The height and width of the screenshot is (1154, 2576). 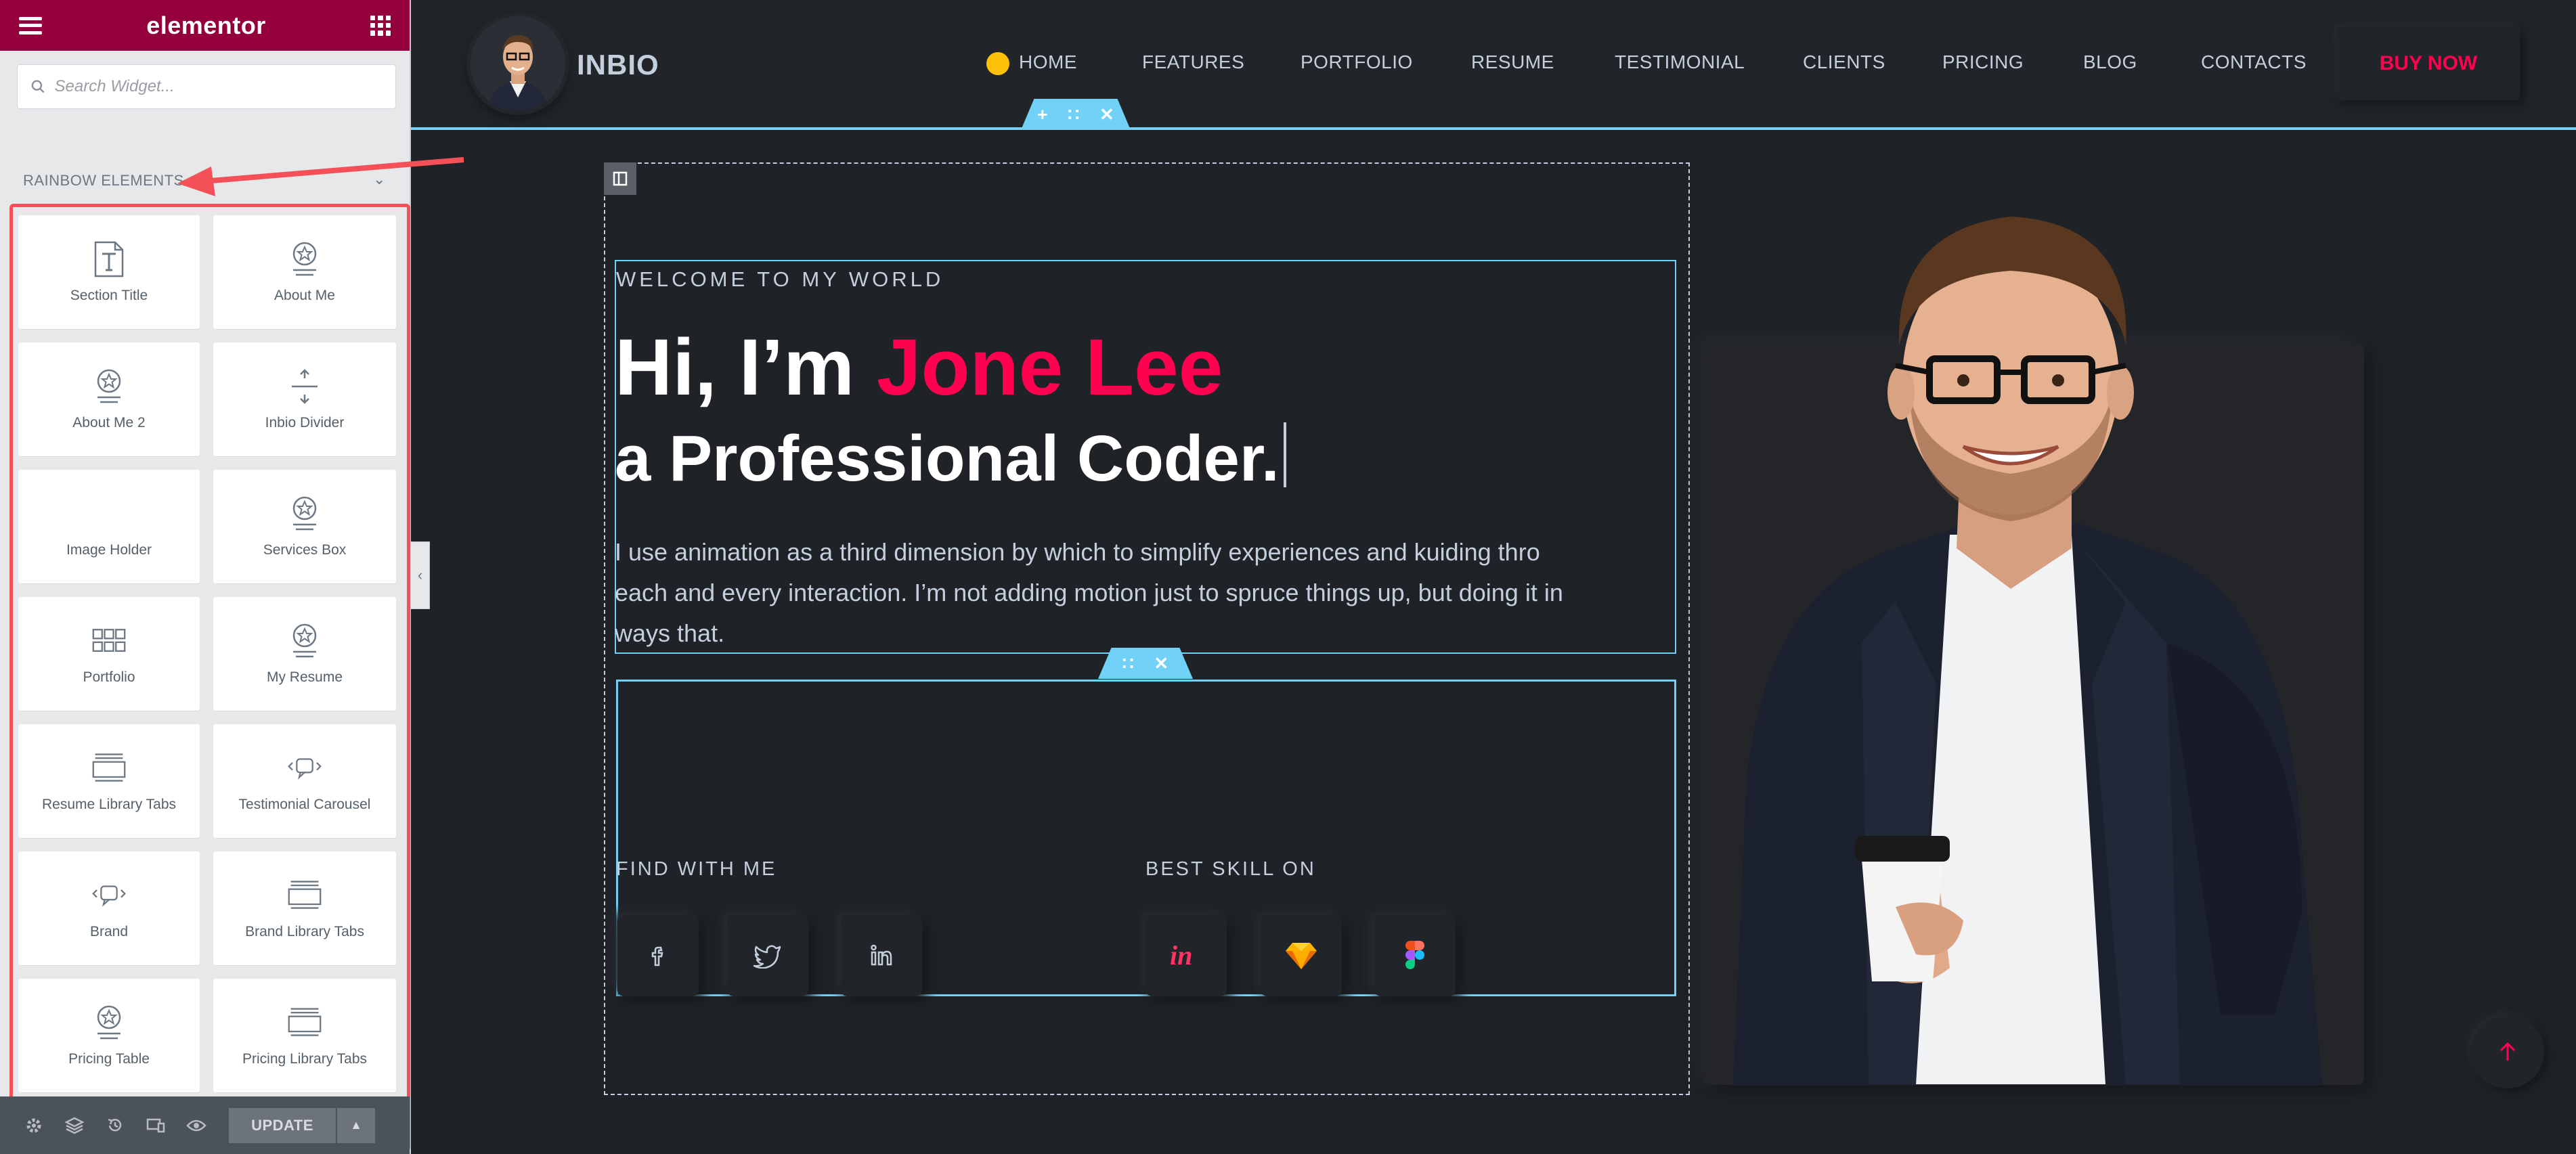 What do you see at coordinates (115, 1126) in the screenshot?
I see `history-icon` at bounding box center [115, 1126].